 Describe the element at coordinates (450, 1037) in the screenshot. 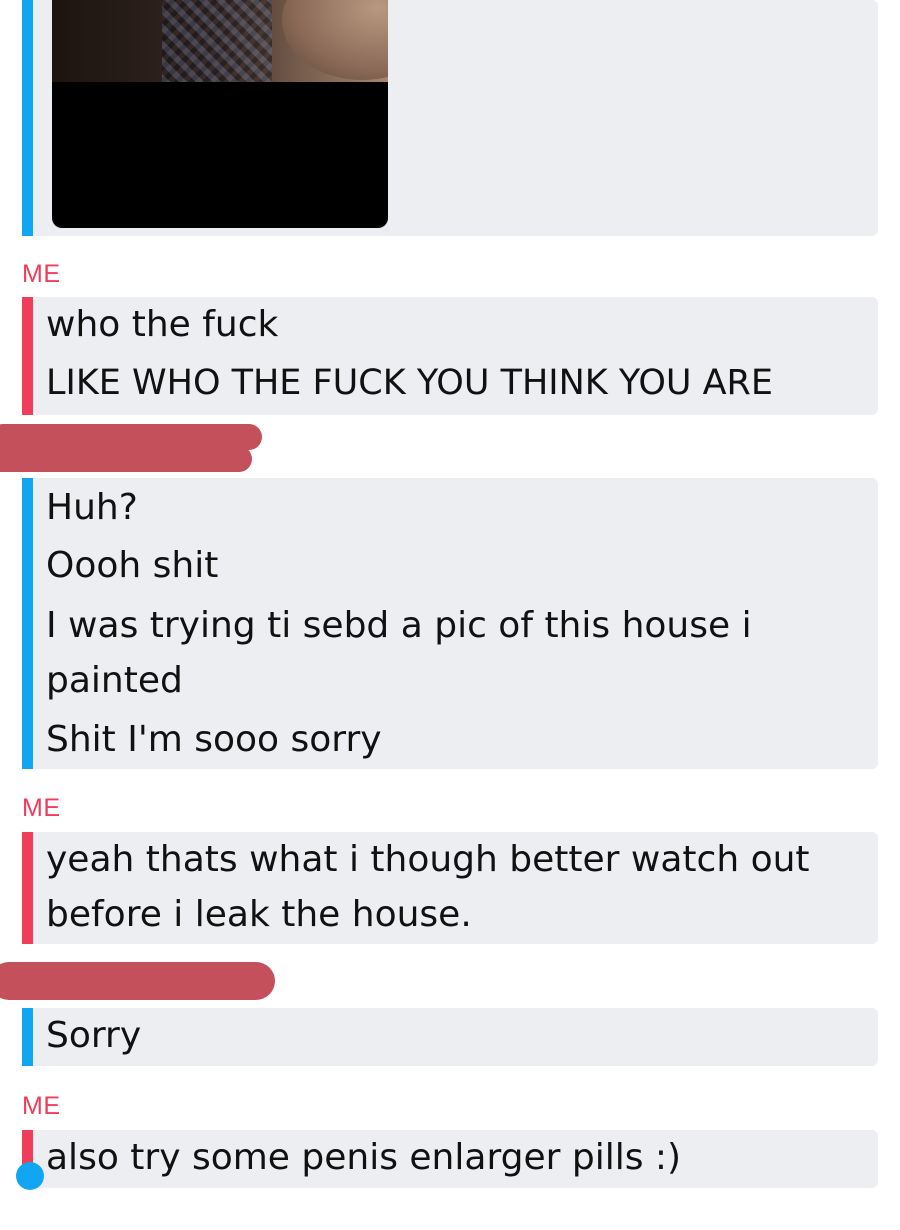

I see `message-block: Sorry` at that location.